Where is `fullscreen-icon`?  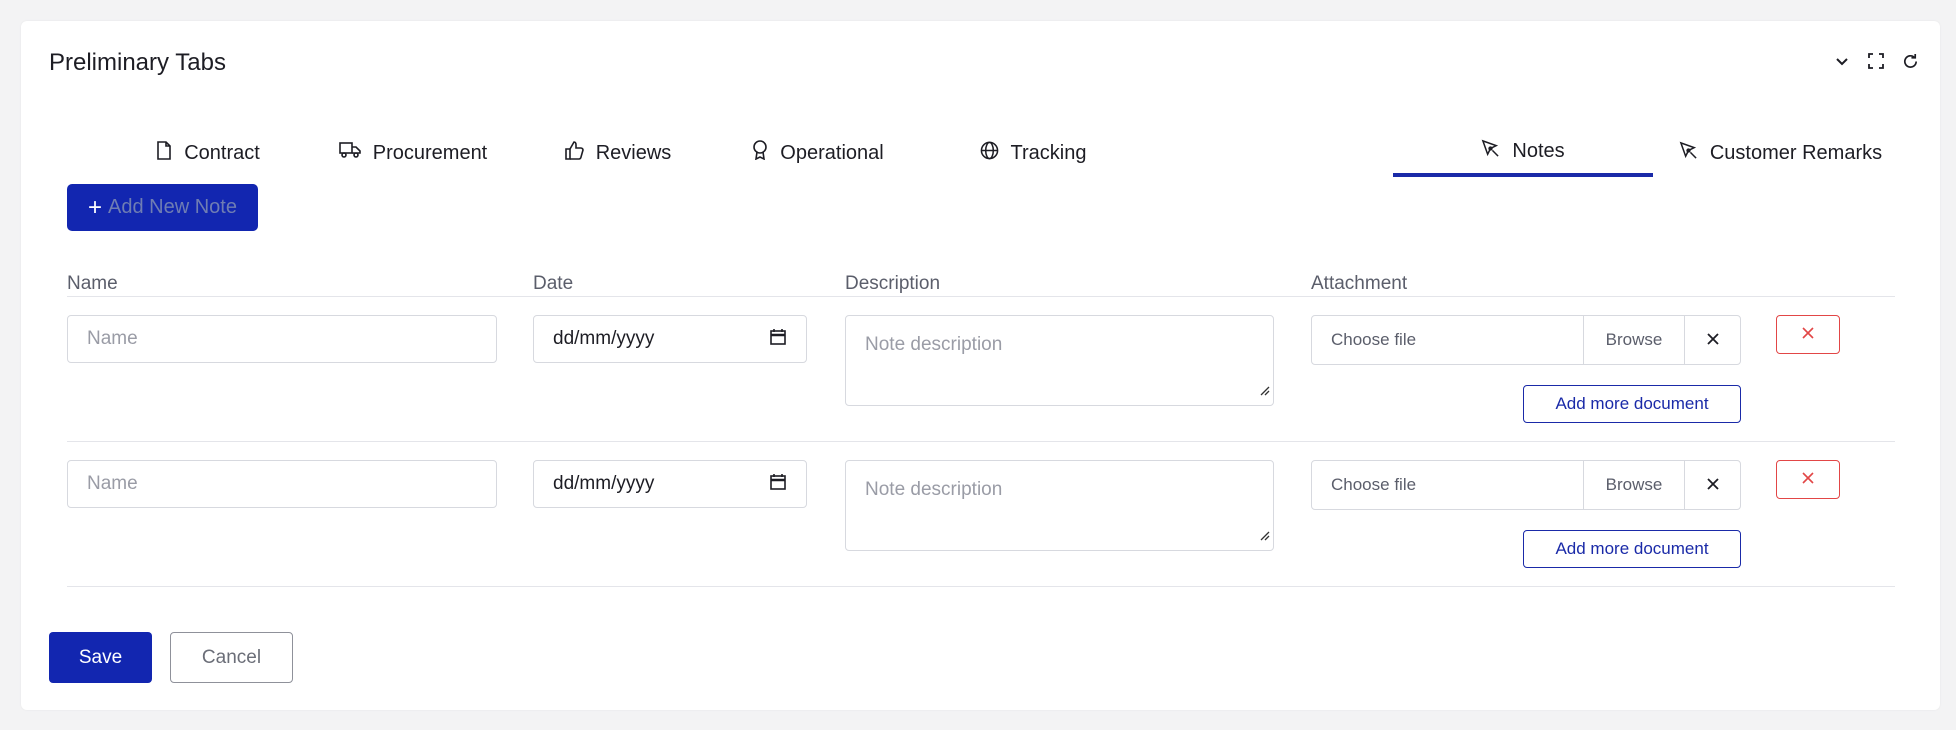 fullscreen-icon is located at coordinates (1876, 61).